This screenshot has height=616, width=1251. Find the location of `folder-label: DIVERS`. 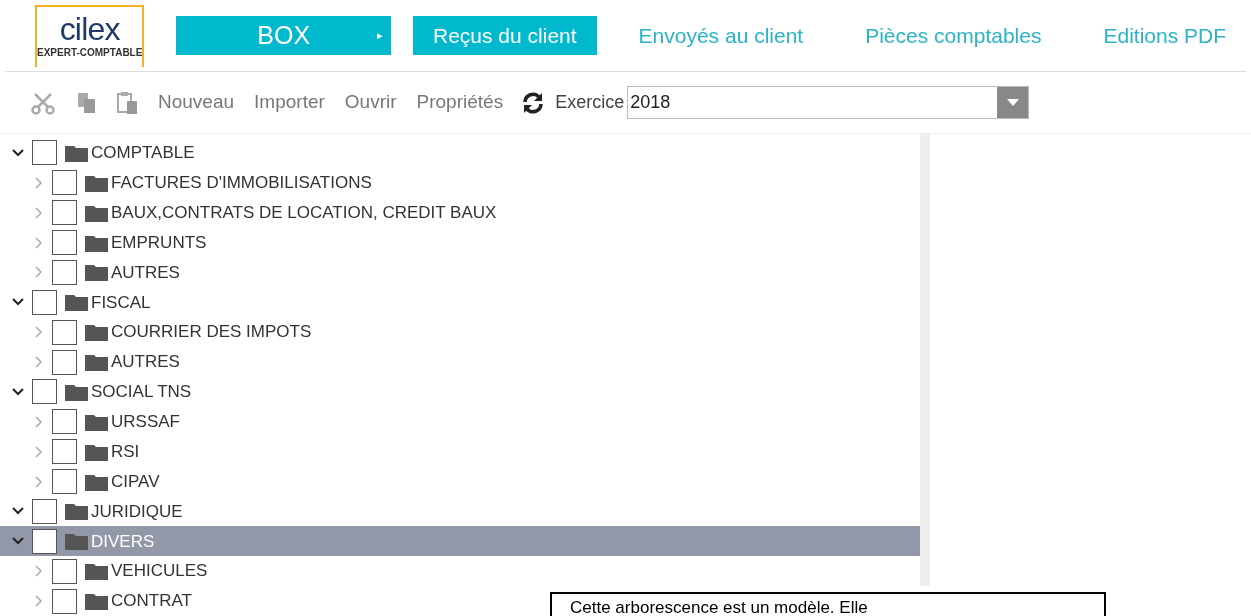

folder-label: DIVERS is located at coordinates (123, 541).